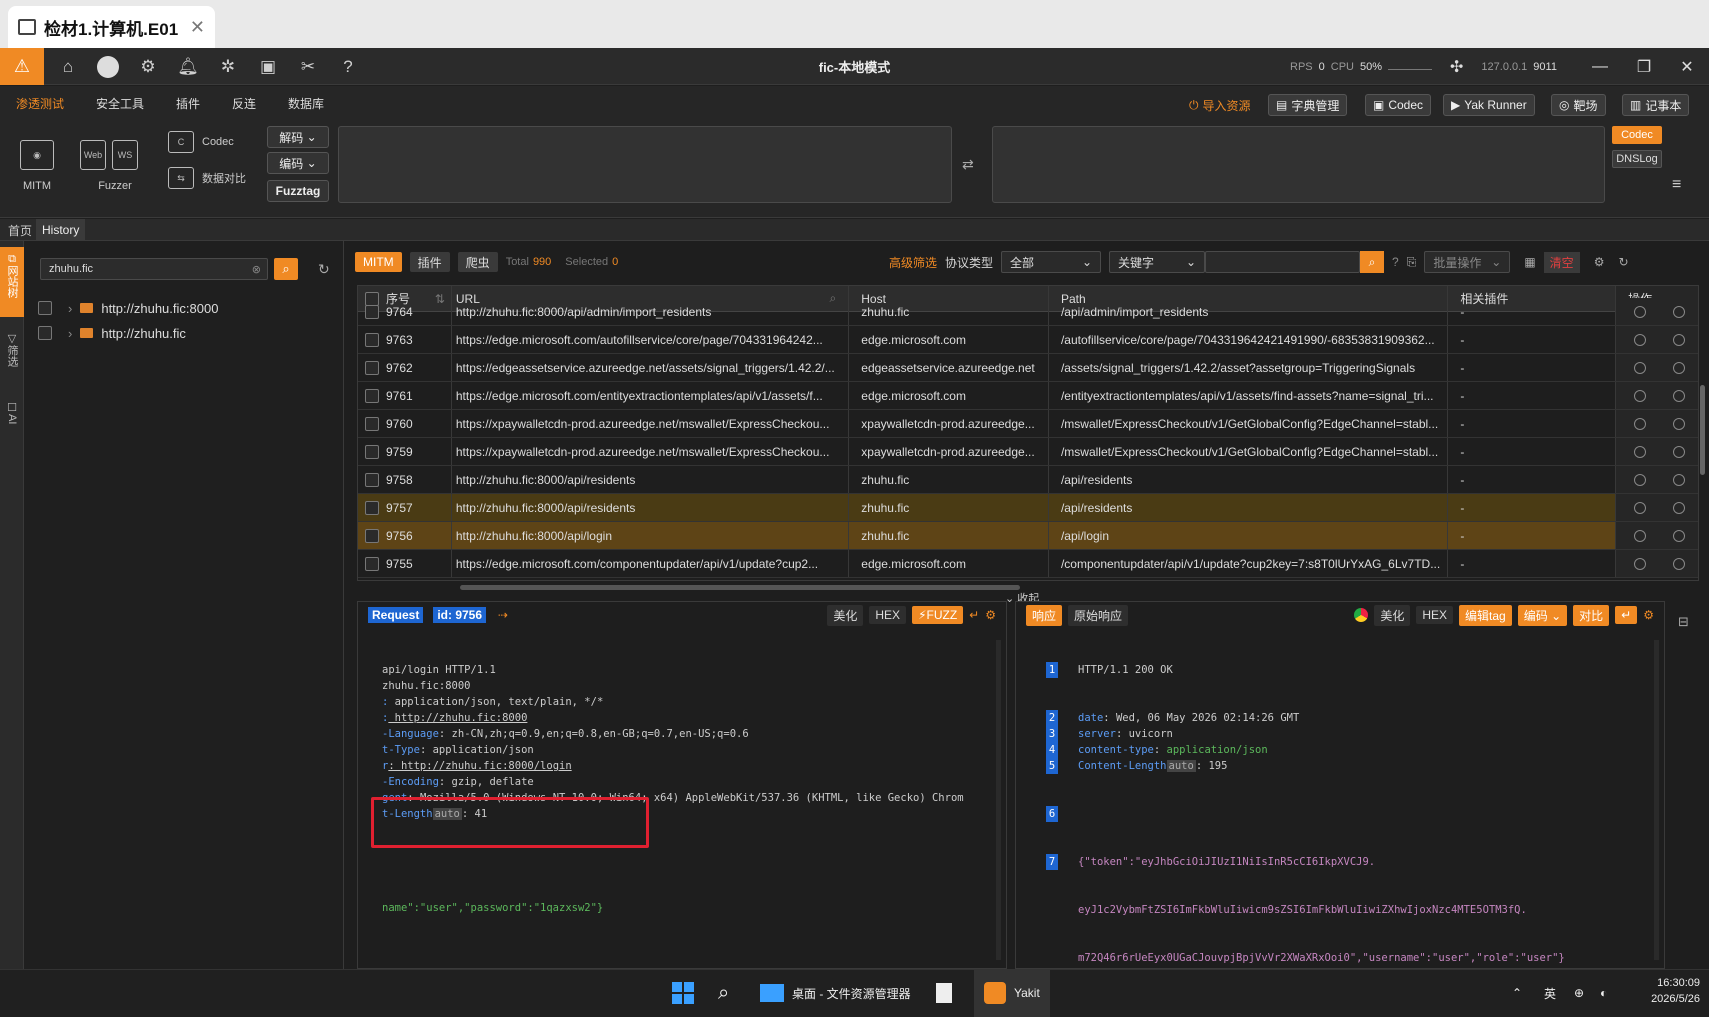 Image resolution: width=1709 pixels, height=1017 pixels. Describe the element at coordinates (1676, 185) in the screenshot. I see `sort-icon: ≡` at that location.